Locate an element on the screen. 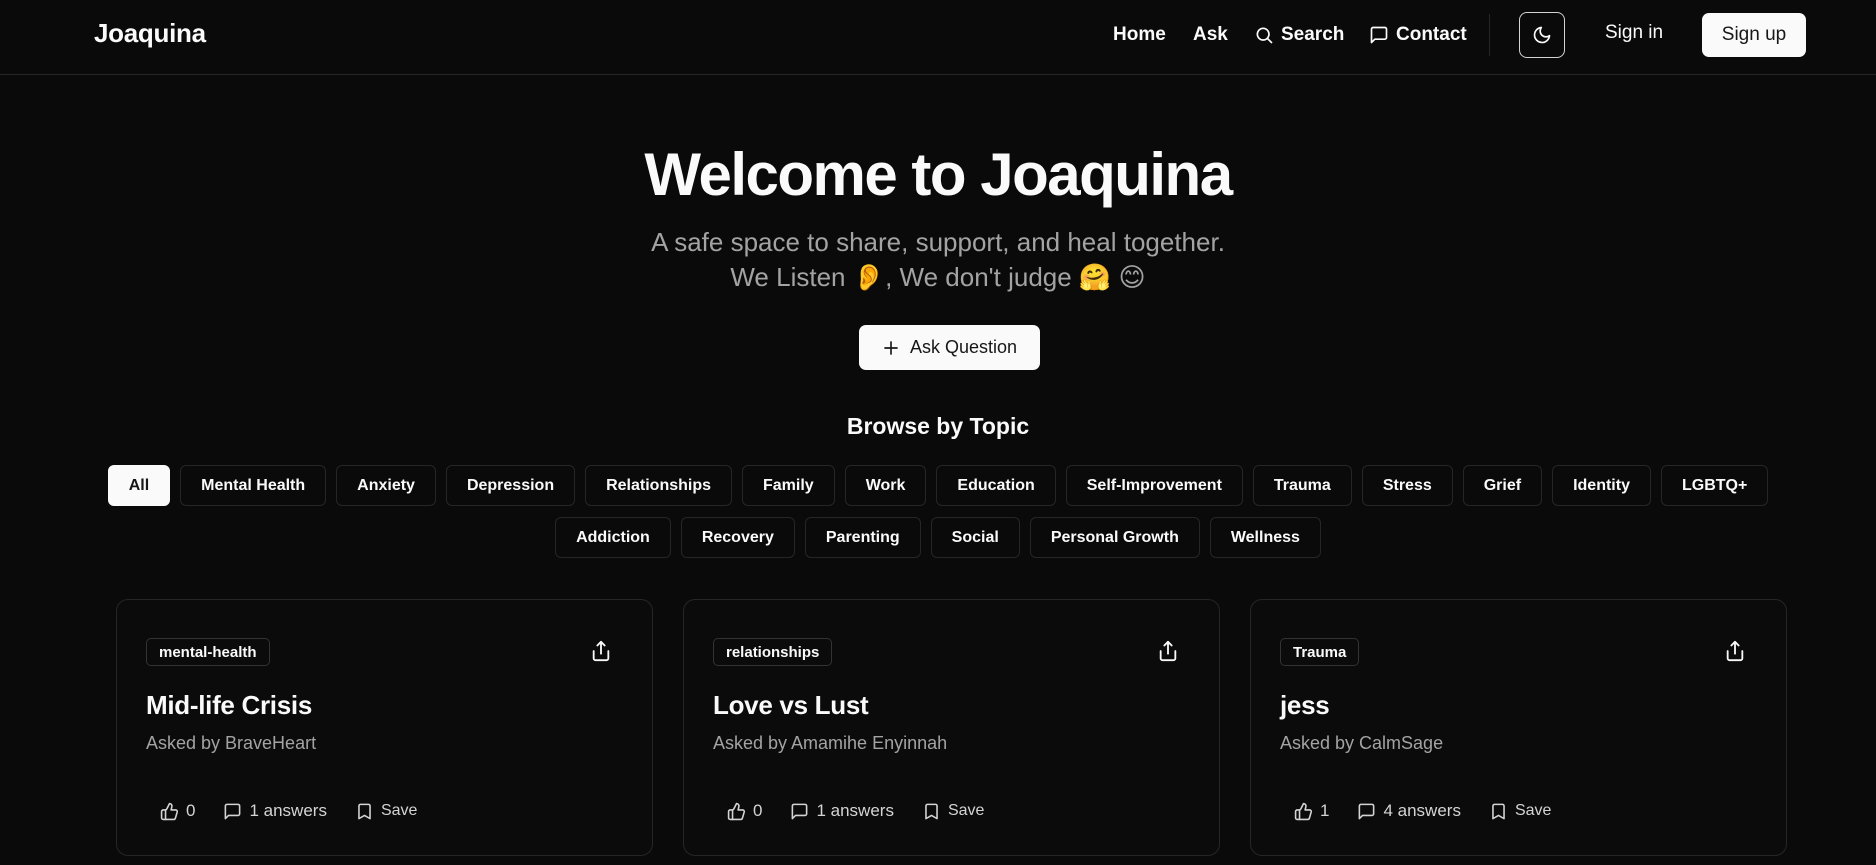 The width and height of the screenshot is (1876, 865). topic-chip: Education is located at coordinates (996, 485).